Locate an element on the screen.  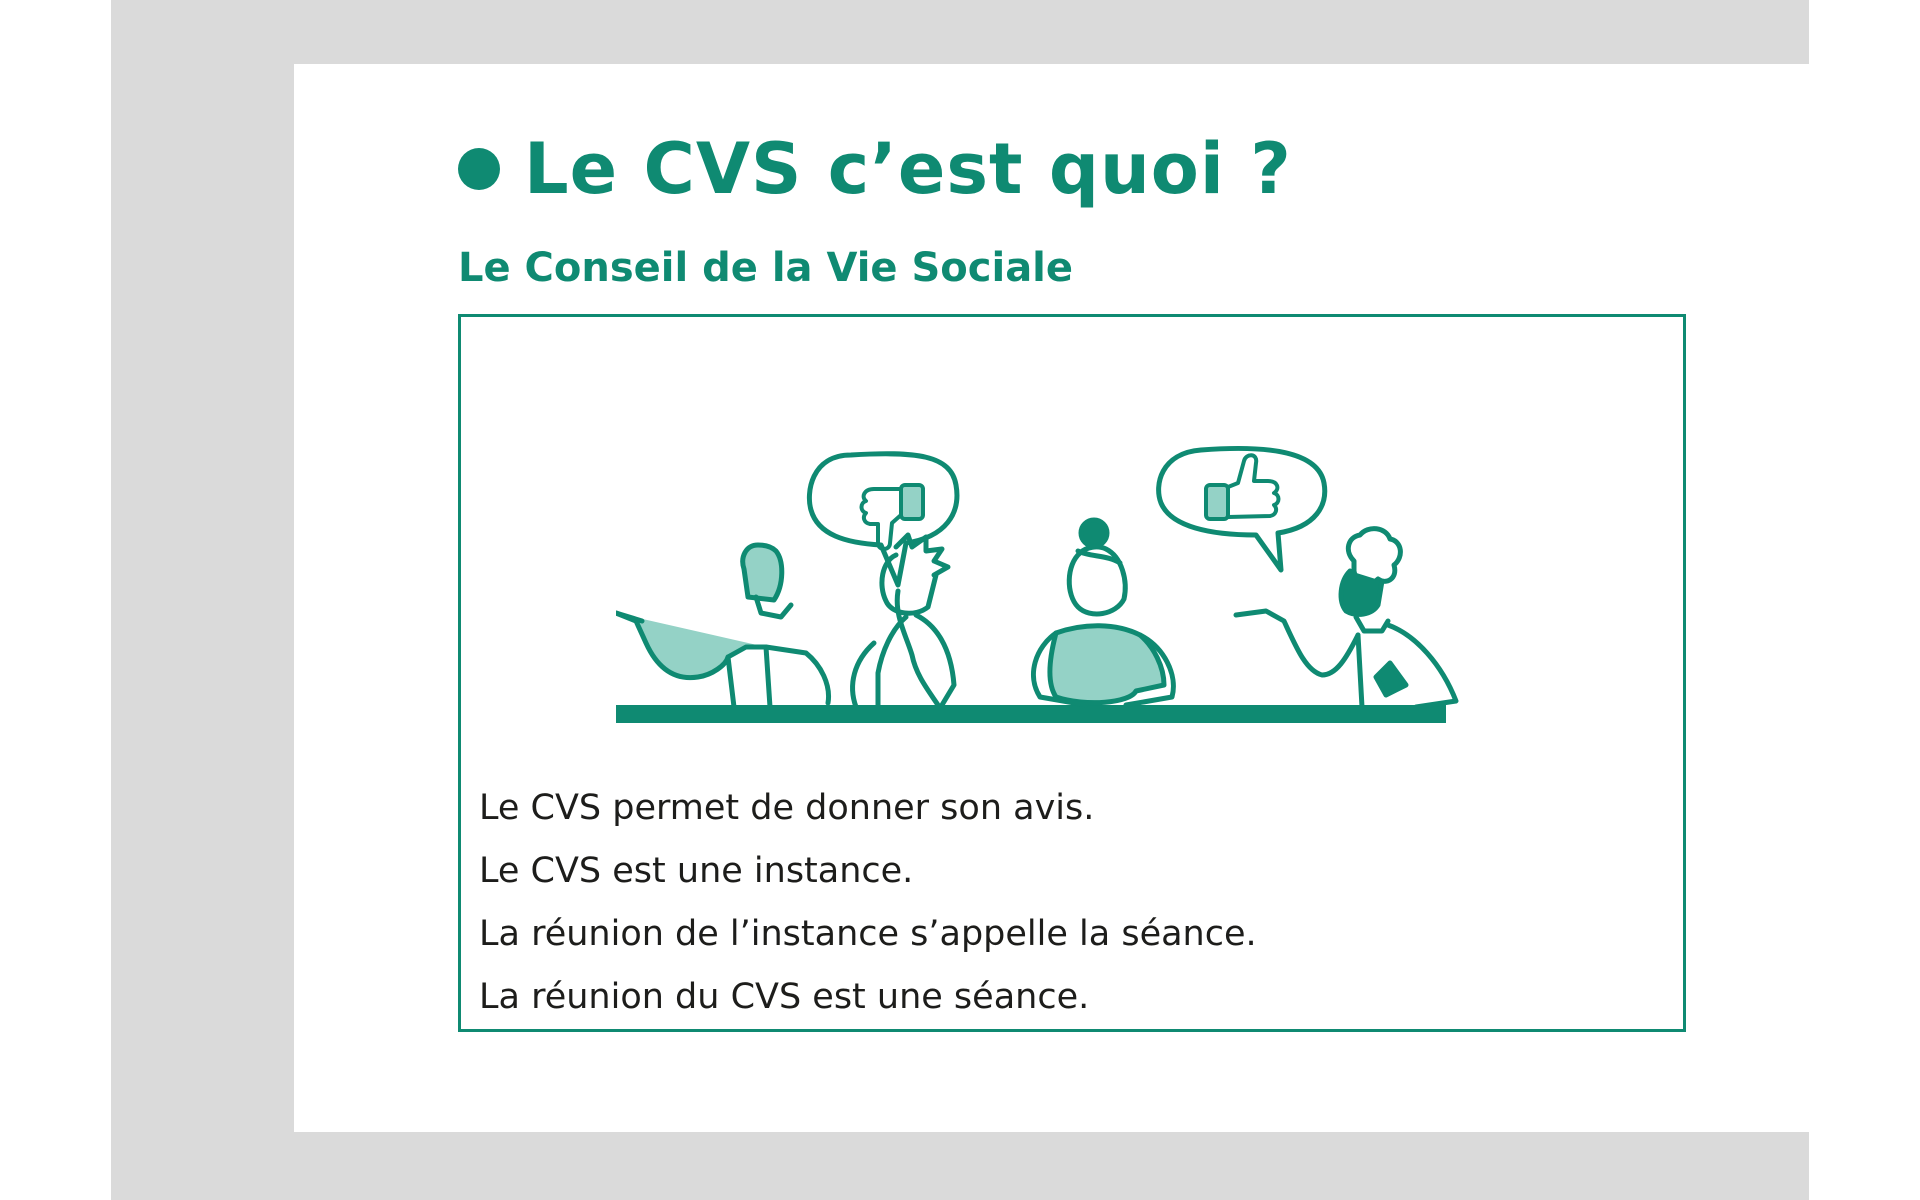
body-line-4: La réunion du CVS est une séance. is located at coordinates (784, 997).